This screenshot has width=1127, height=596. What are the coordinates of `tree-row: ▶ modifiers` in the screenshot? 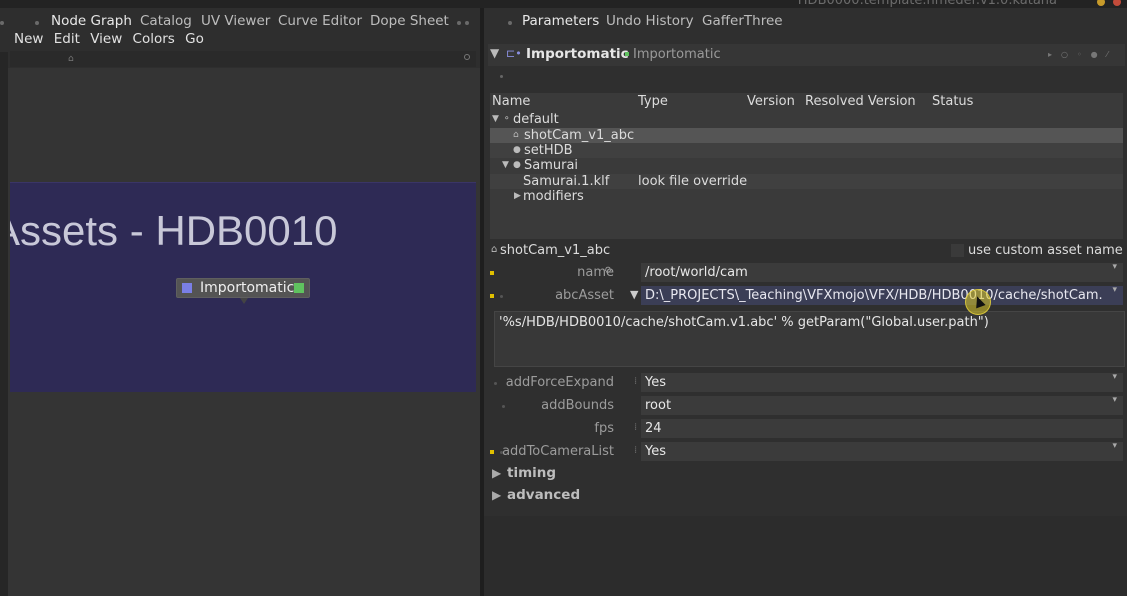 It's located at (806, 196).